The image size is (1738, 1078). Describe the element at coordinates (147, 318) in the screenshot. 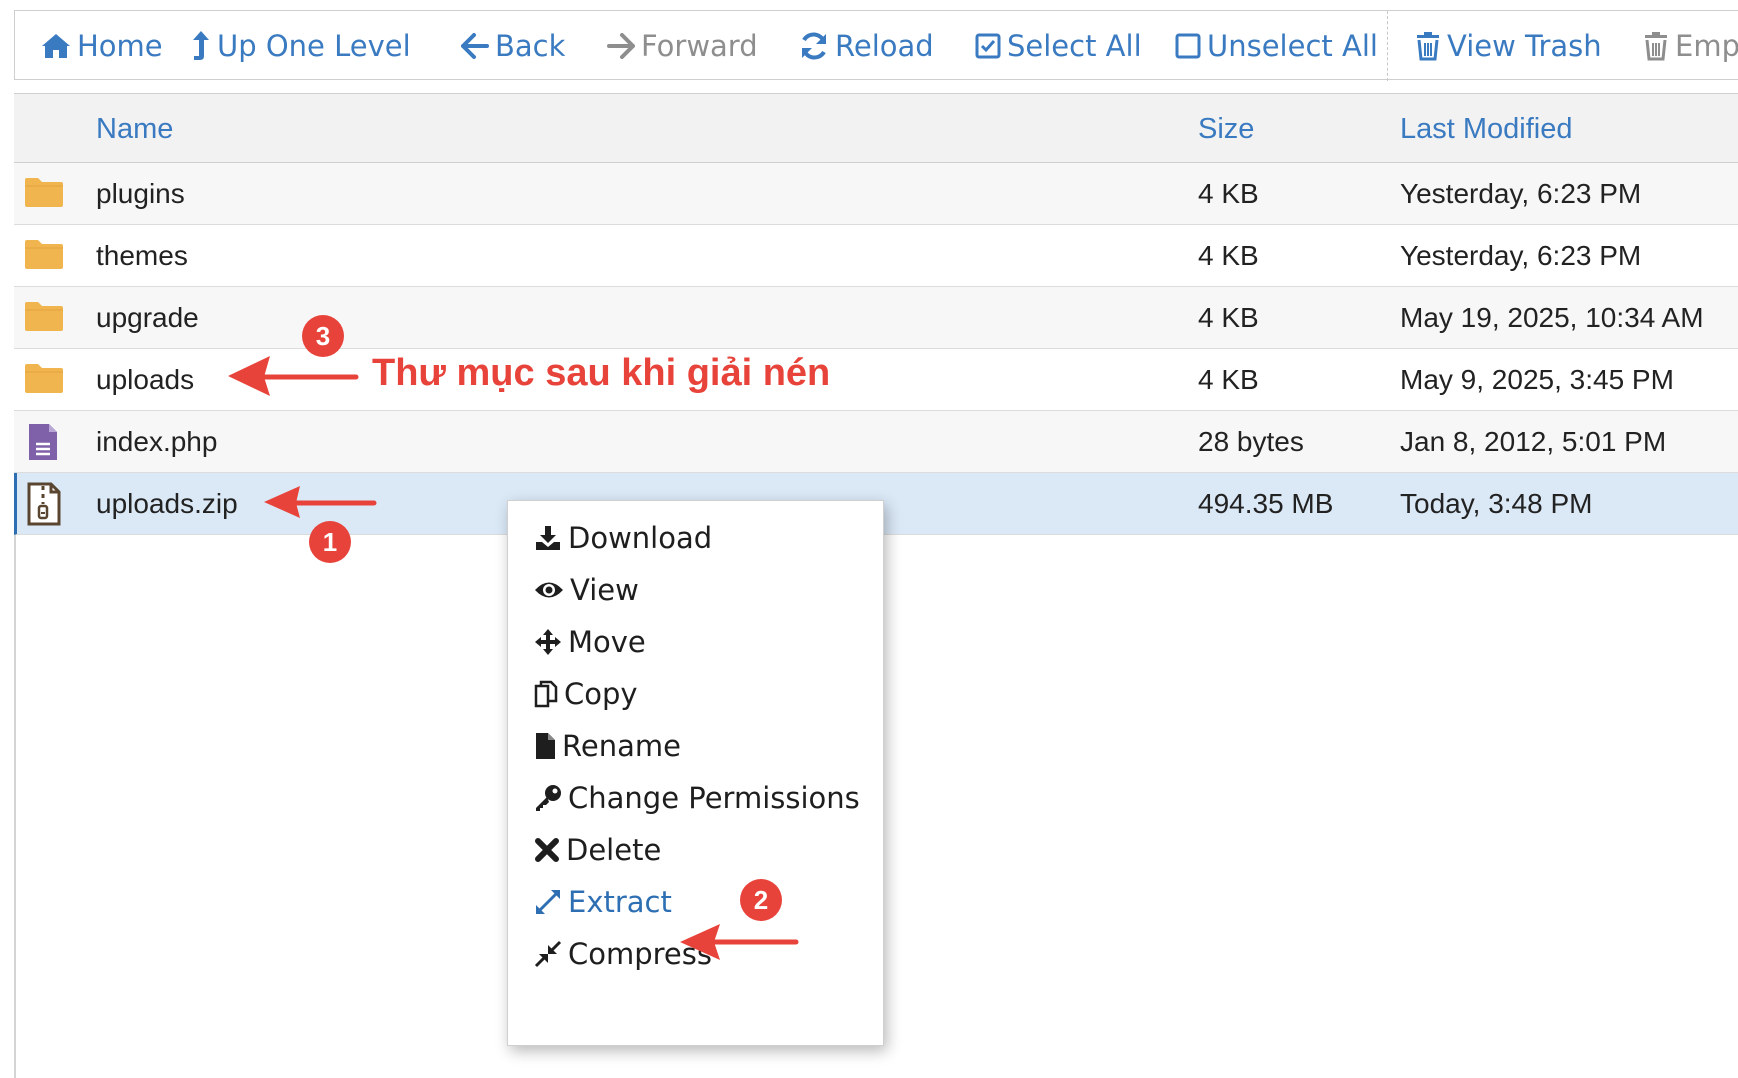

I see `file-name: upgrade` at that location.